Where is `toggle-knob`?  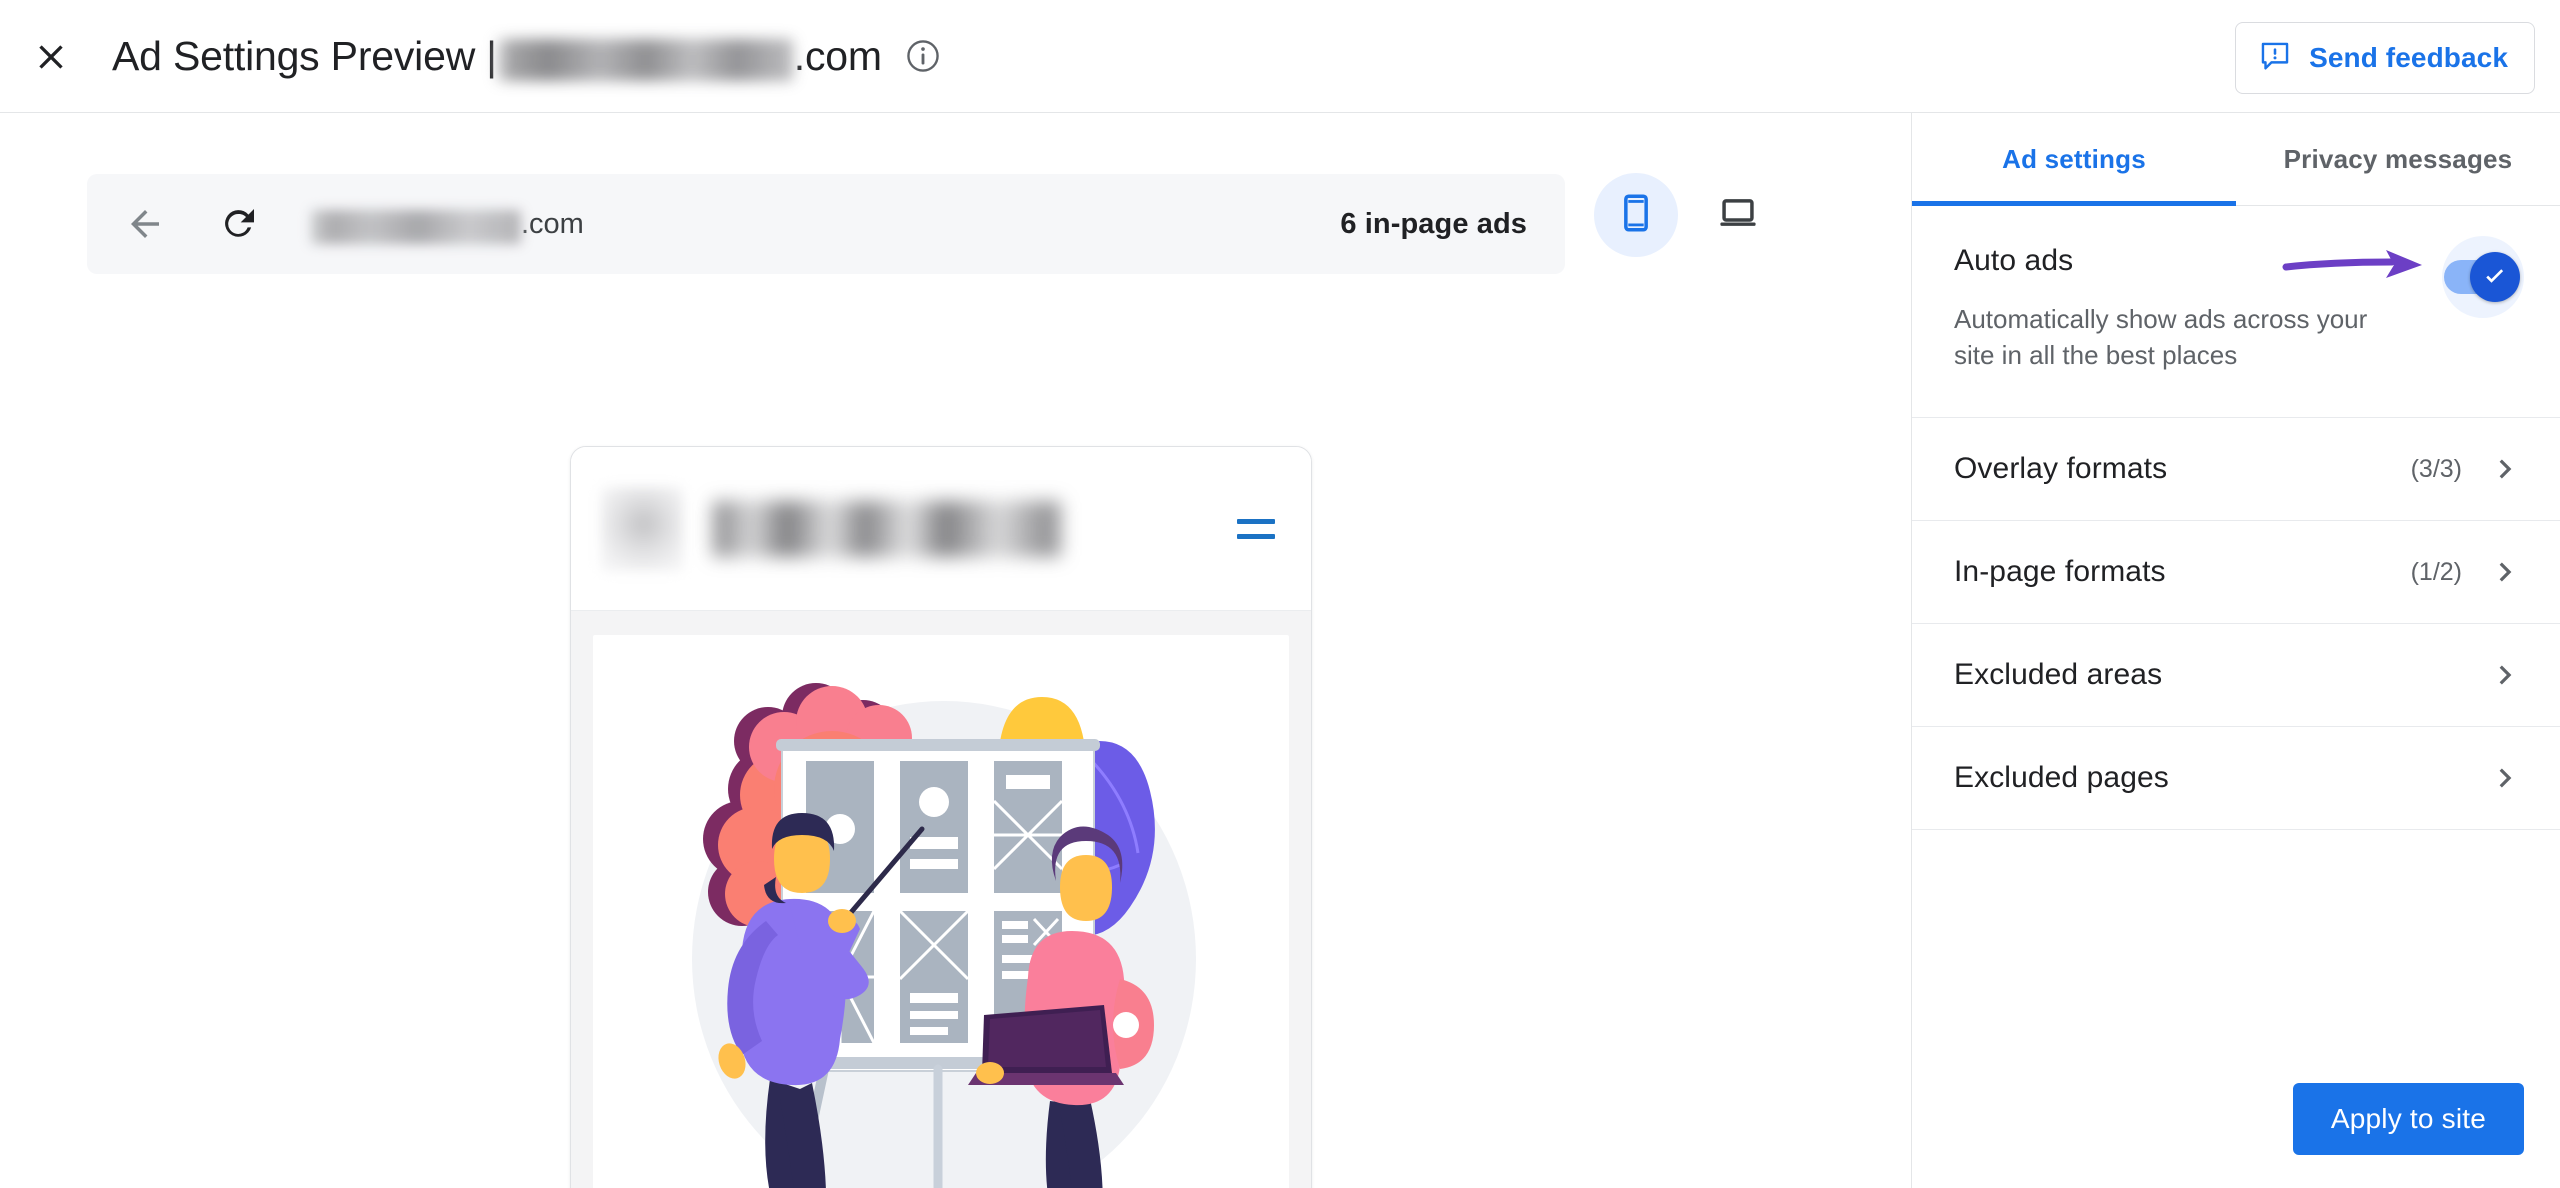 toggle-knob is located at coordinates (2495, 277).